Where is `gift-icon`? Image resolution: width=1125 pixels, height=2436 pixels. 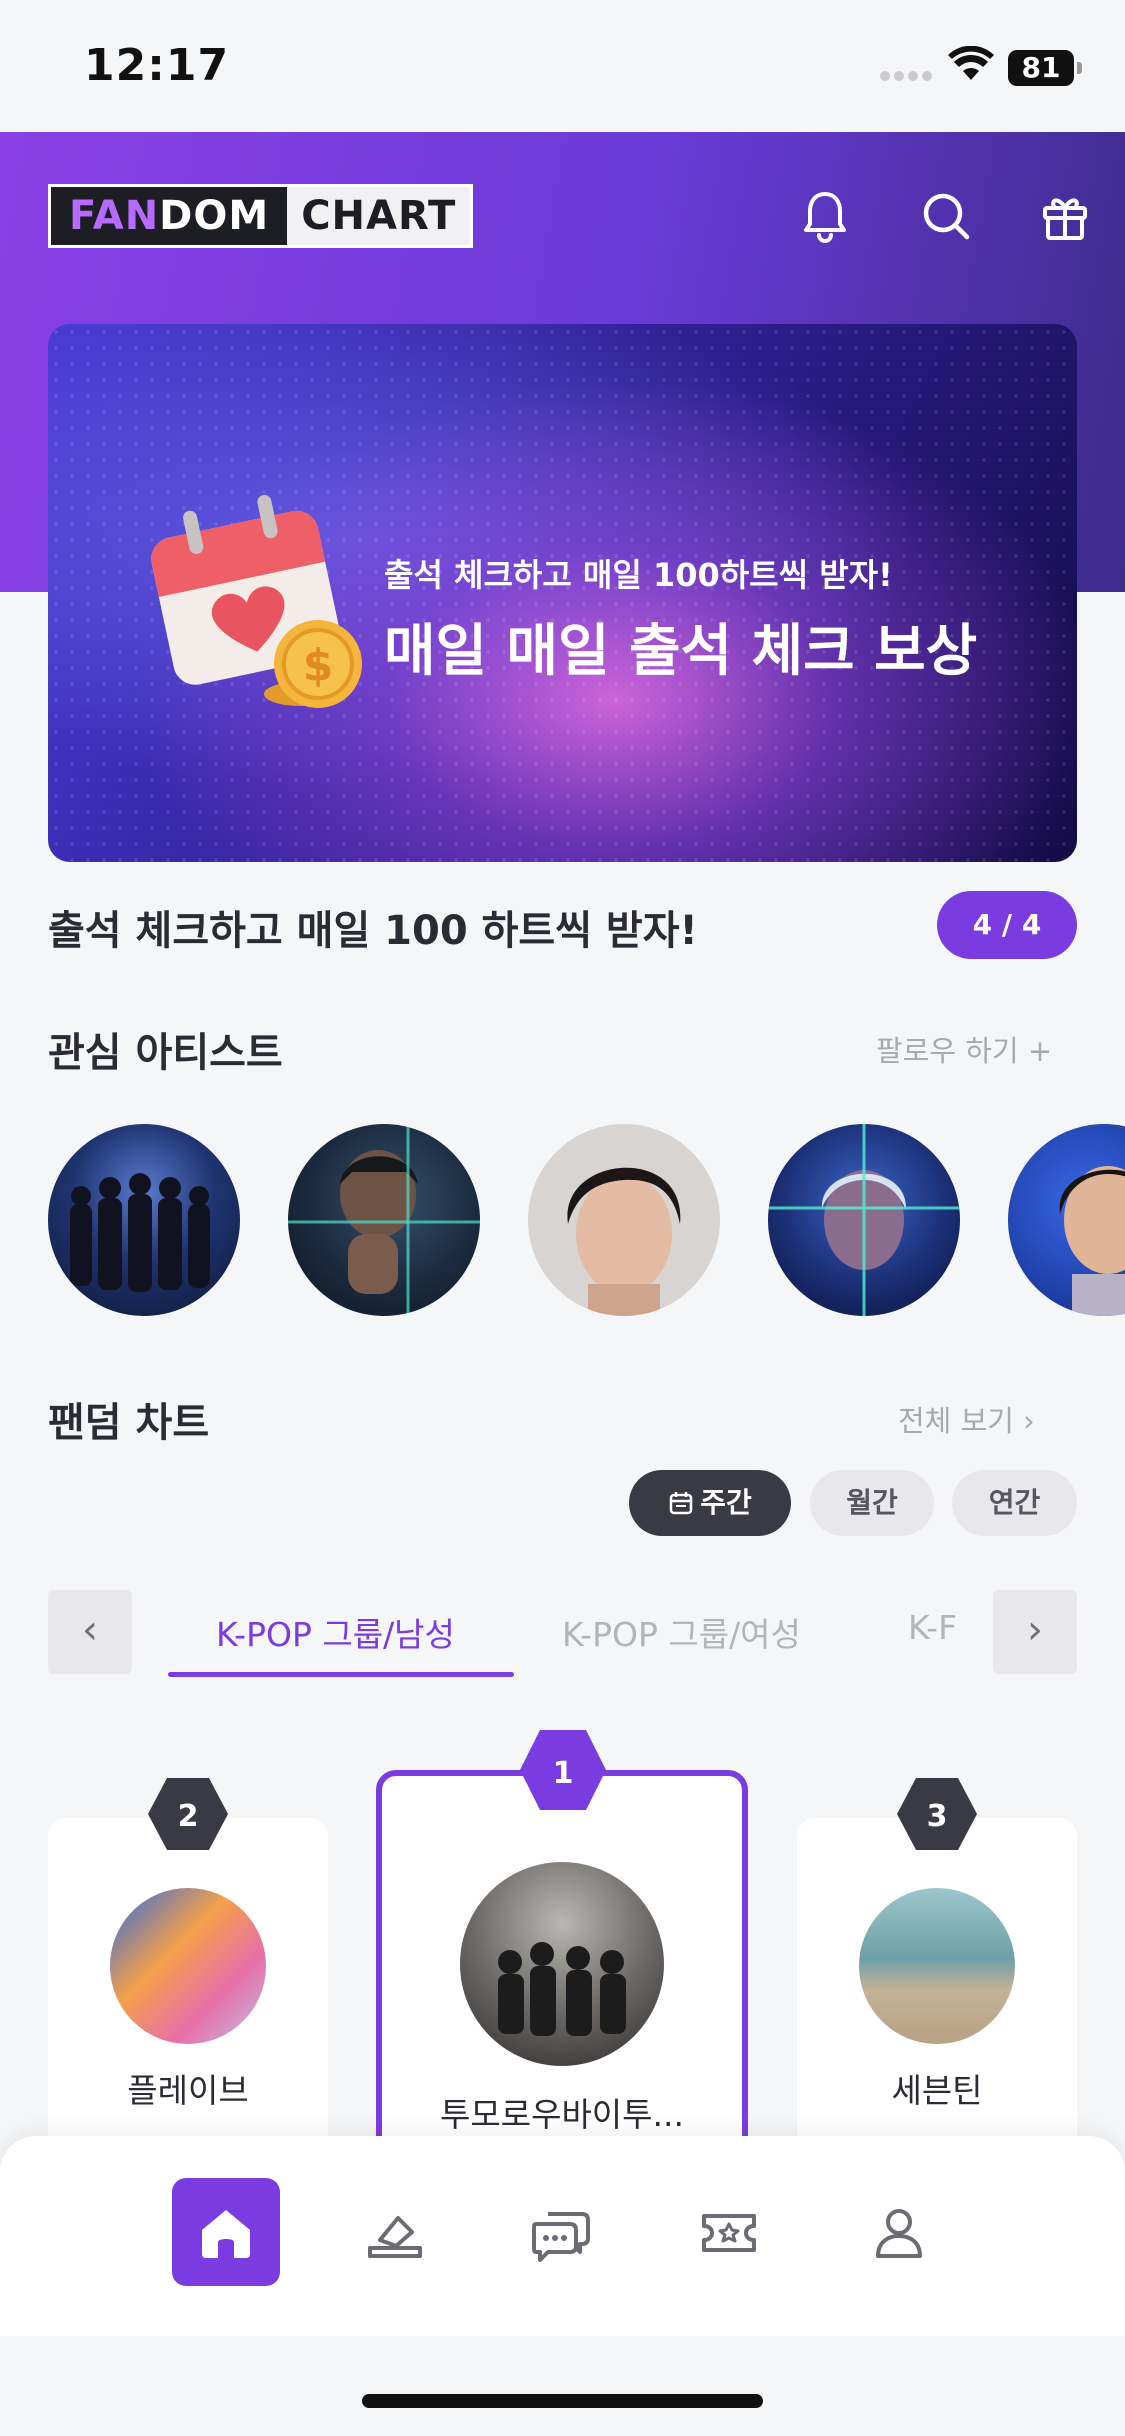
gift-icon is located at coordinates (1065, 216).